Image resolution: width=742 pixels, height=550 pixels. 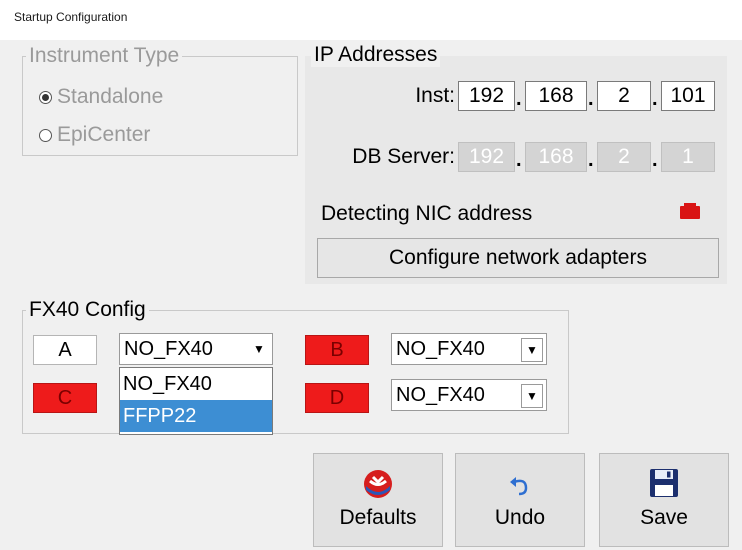 What do you see at coordinates (168, 348) in the screenshot?
I see `fx40-select-a-value: NO_FX40` at bounding box center [168, 348].